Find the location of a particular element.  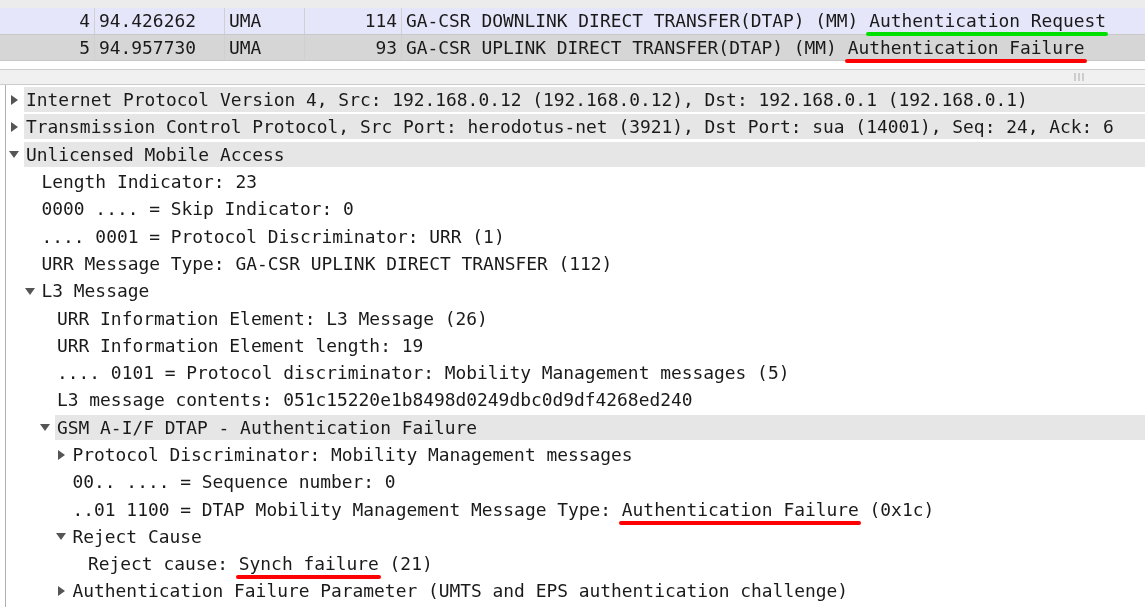

tree-item: Unlicensed Mobile Access is located at coordinates (584, 154).